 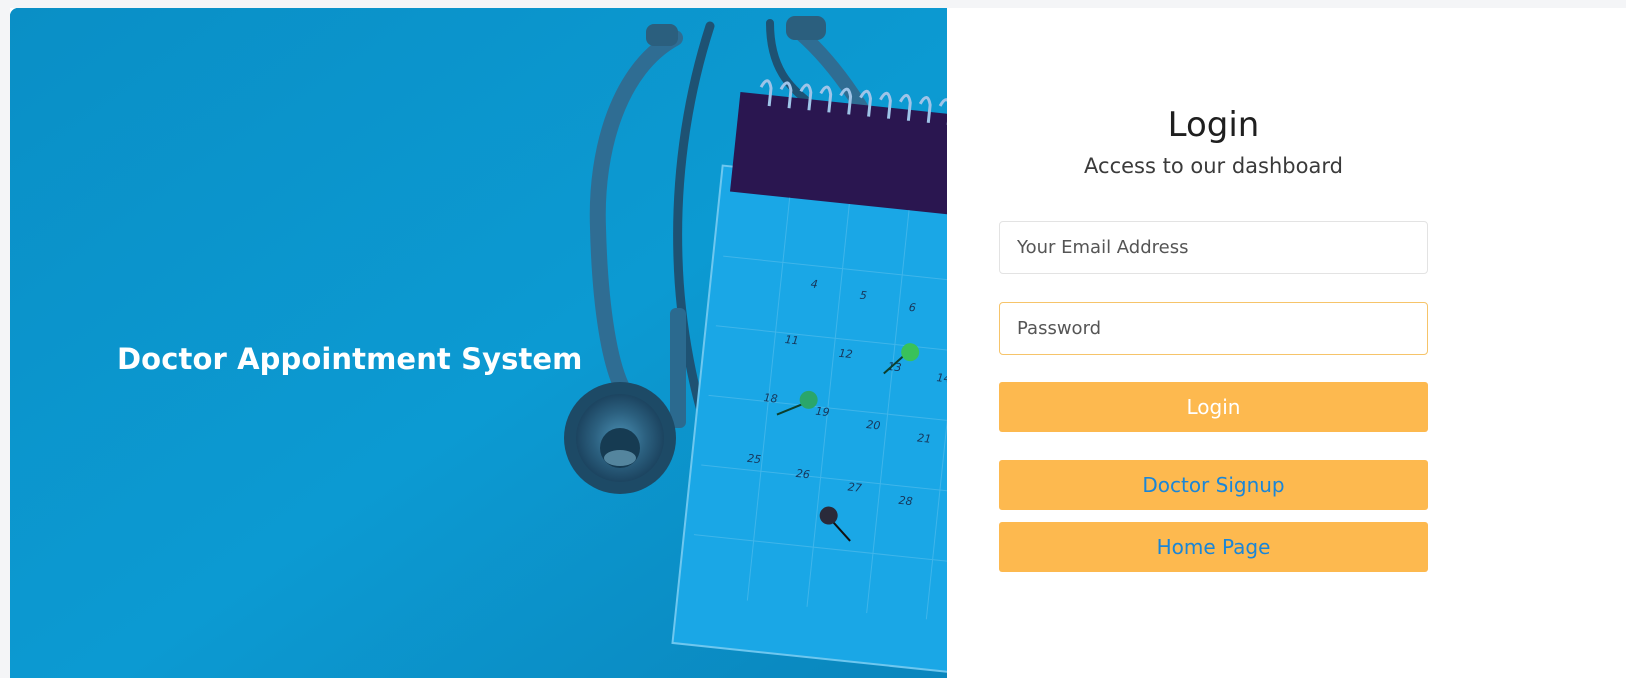 I want to click on calendar-number: 26, so click(x=802, y=474).